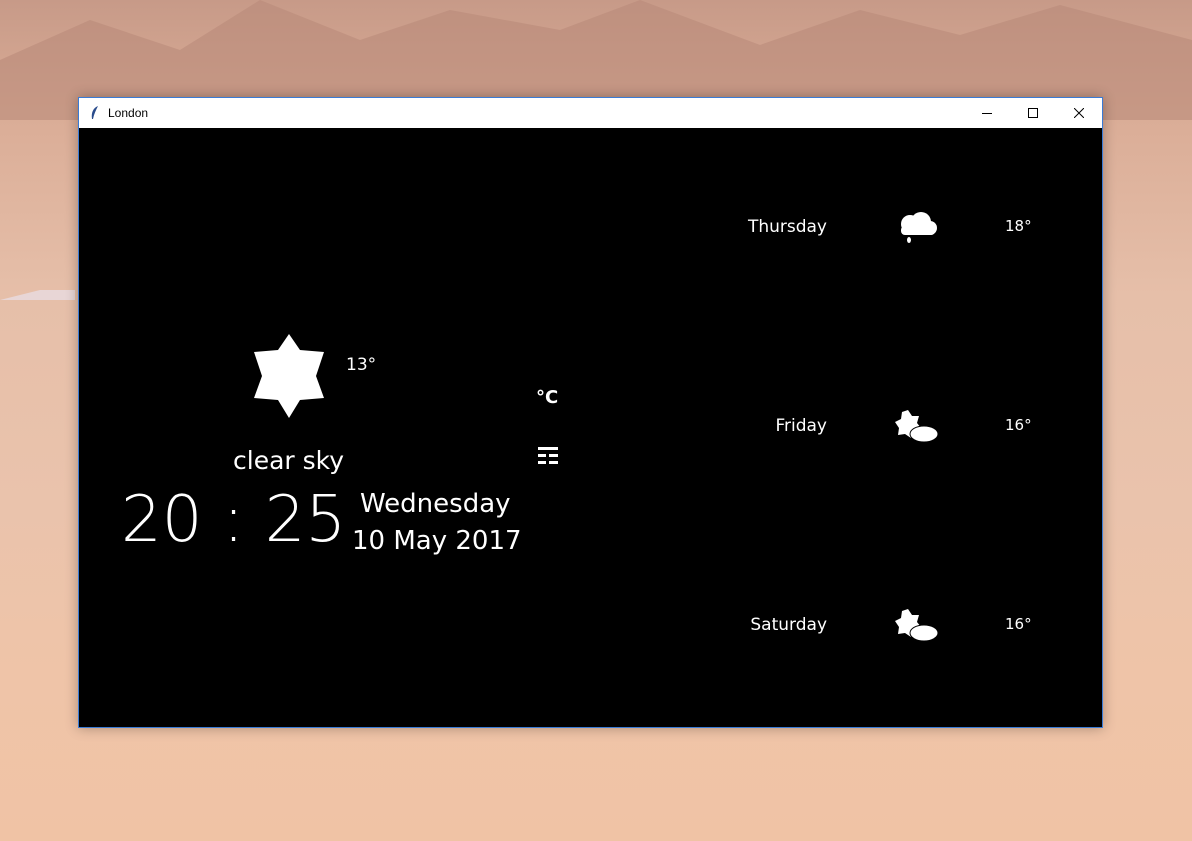 The image size is (1192, 841). What do you see at coordinates (361, 365) in the screenshot?
I see `current-temperature: 13°` at bounding box center [361, 365].